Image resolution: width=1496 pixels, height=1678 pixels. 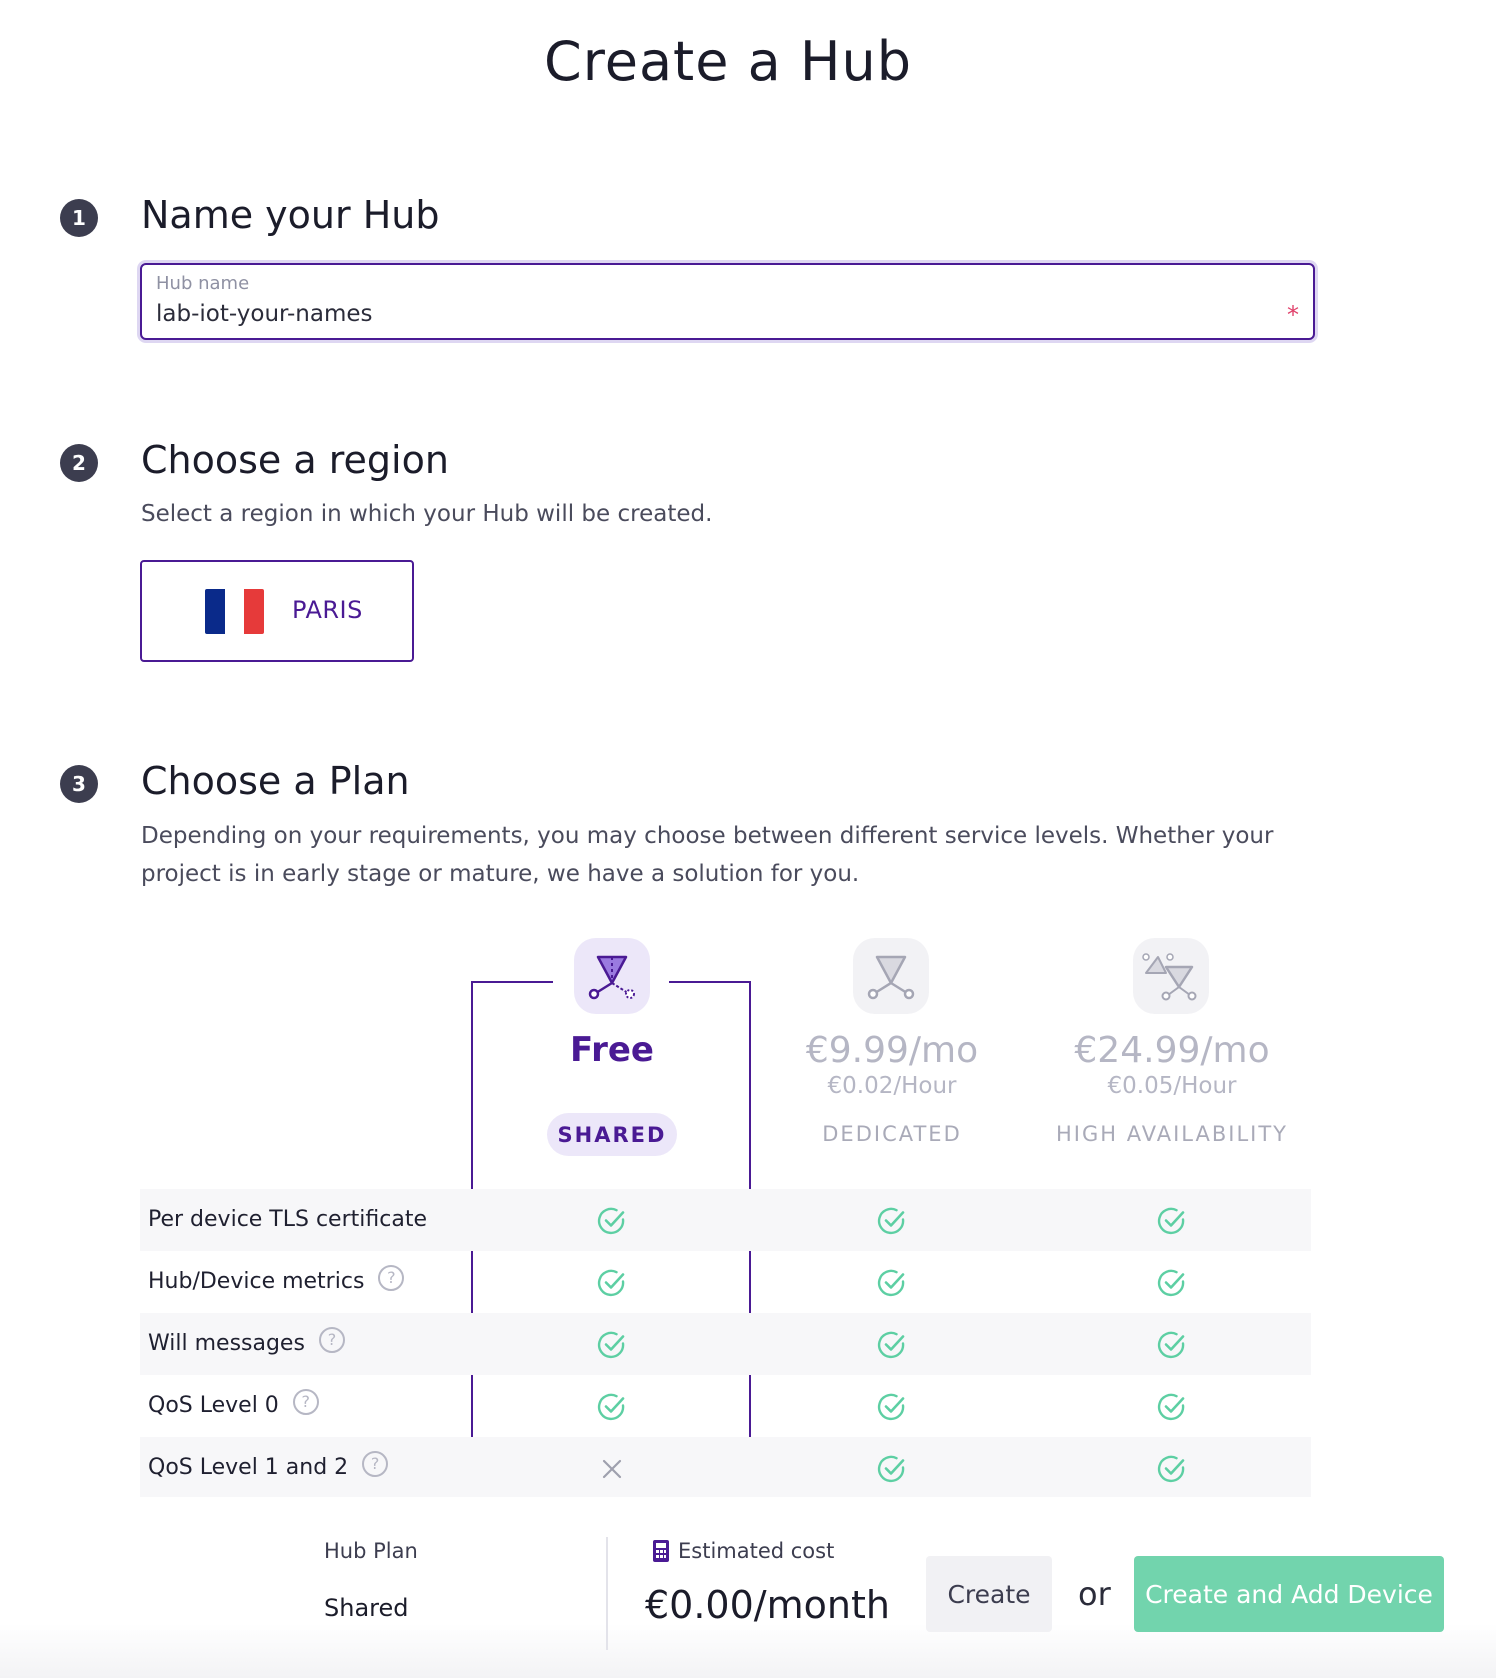 I want to click on feature-label: QoS Level 1 and 2?, so click(x=268, y=1465).